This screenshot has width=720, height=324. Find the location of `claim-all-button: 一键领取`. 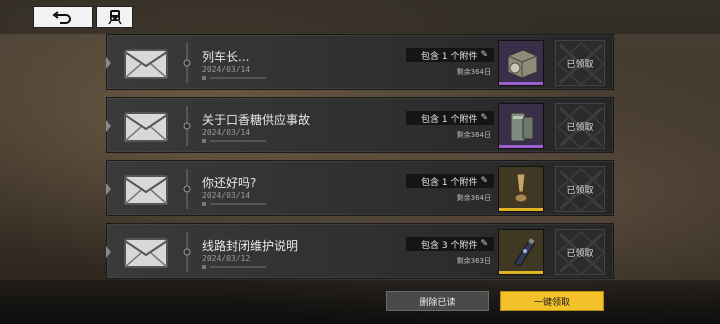

claim-all-button: 一键领取 is located at coordinates (552, 301).